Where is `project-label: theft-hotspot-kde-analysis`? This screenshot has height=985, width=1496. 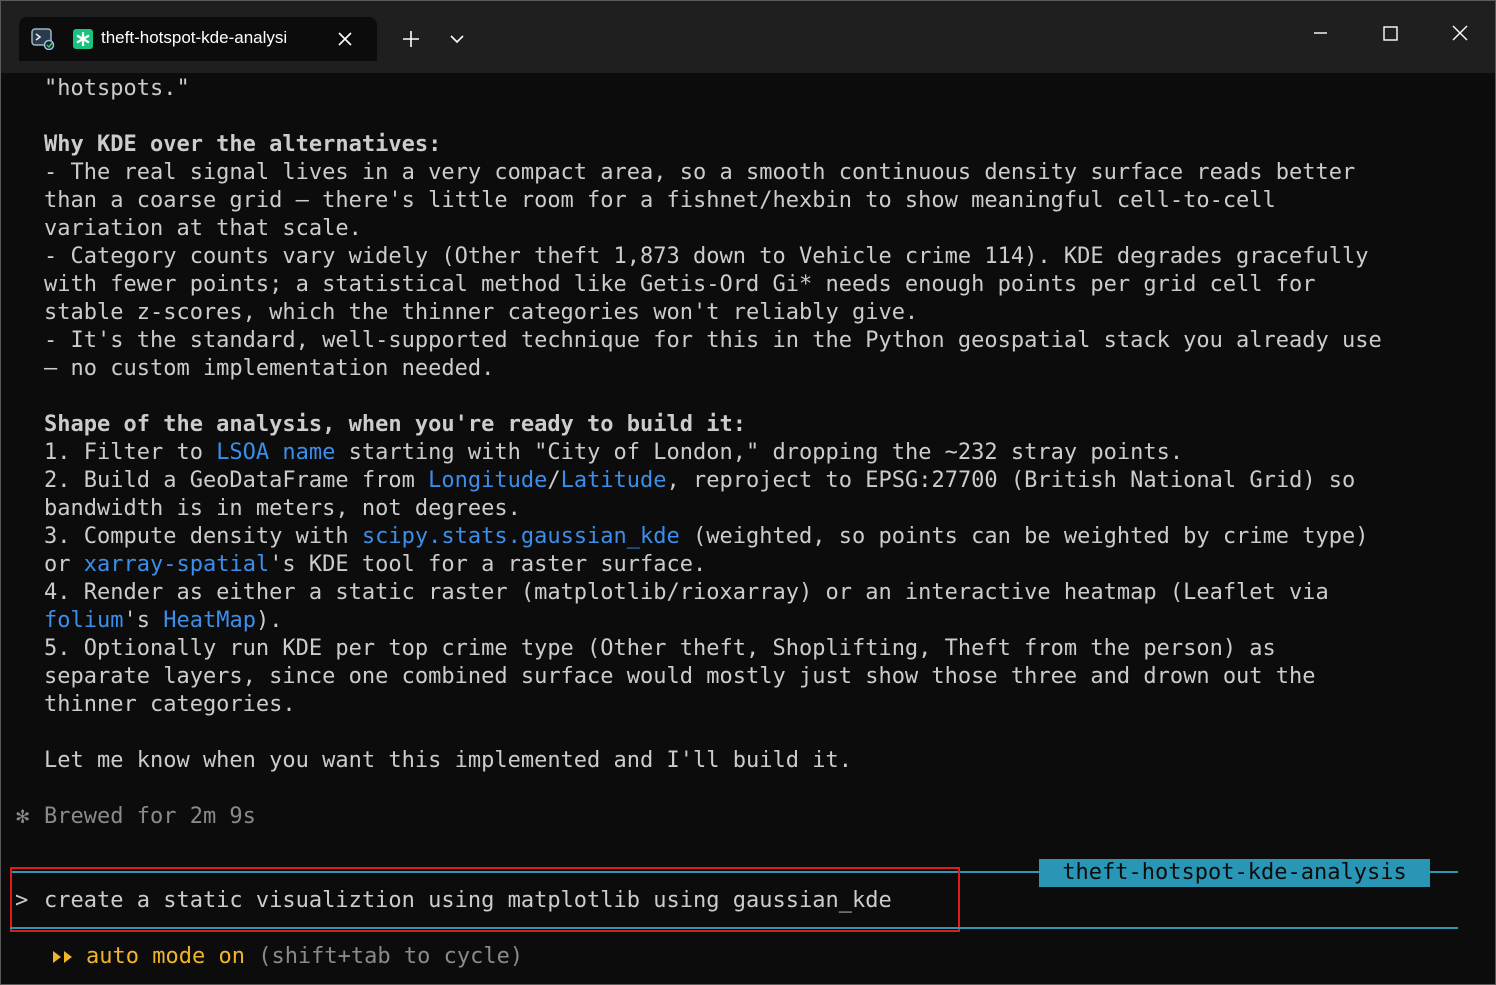
project-label: theft-hotspot-kde-analysis is located at coordinates (1234, 873).